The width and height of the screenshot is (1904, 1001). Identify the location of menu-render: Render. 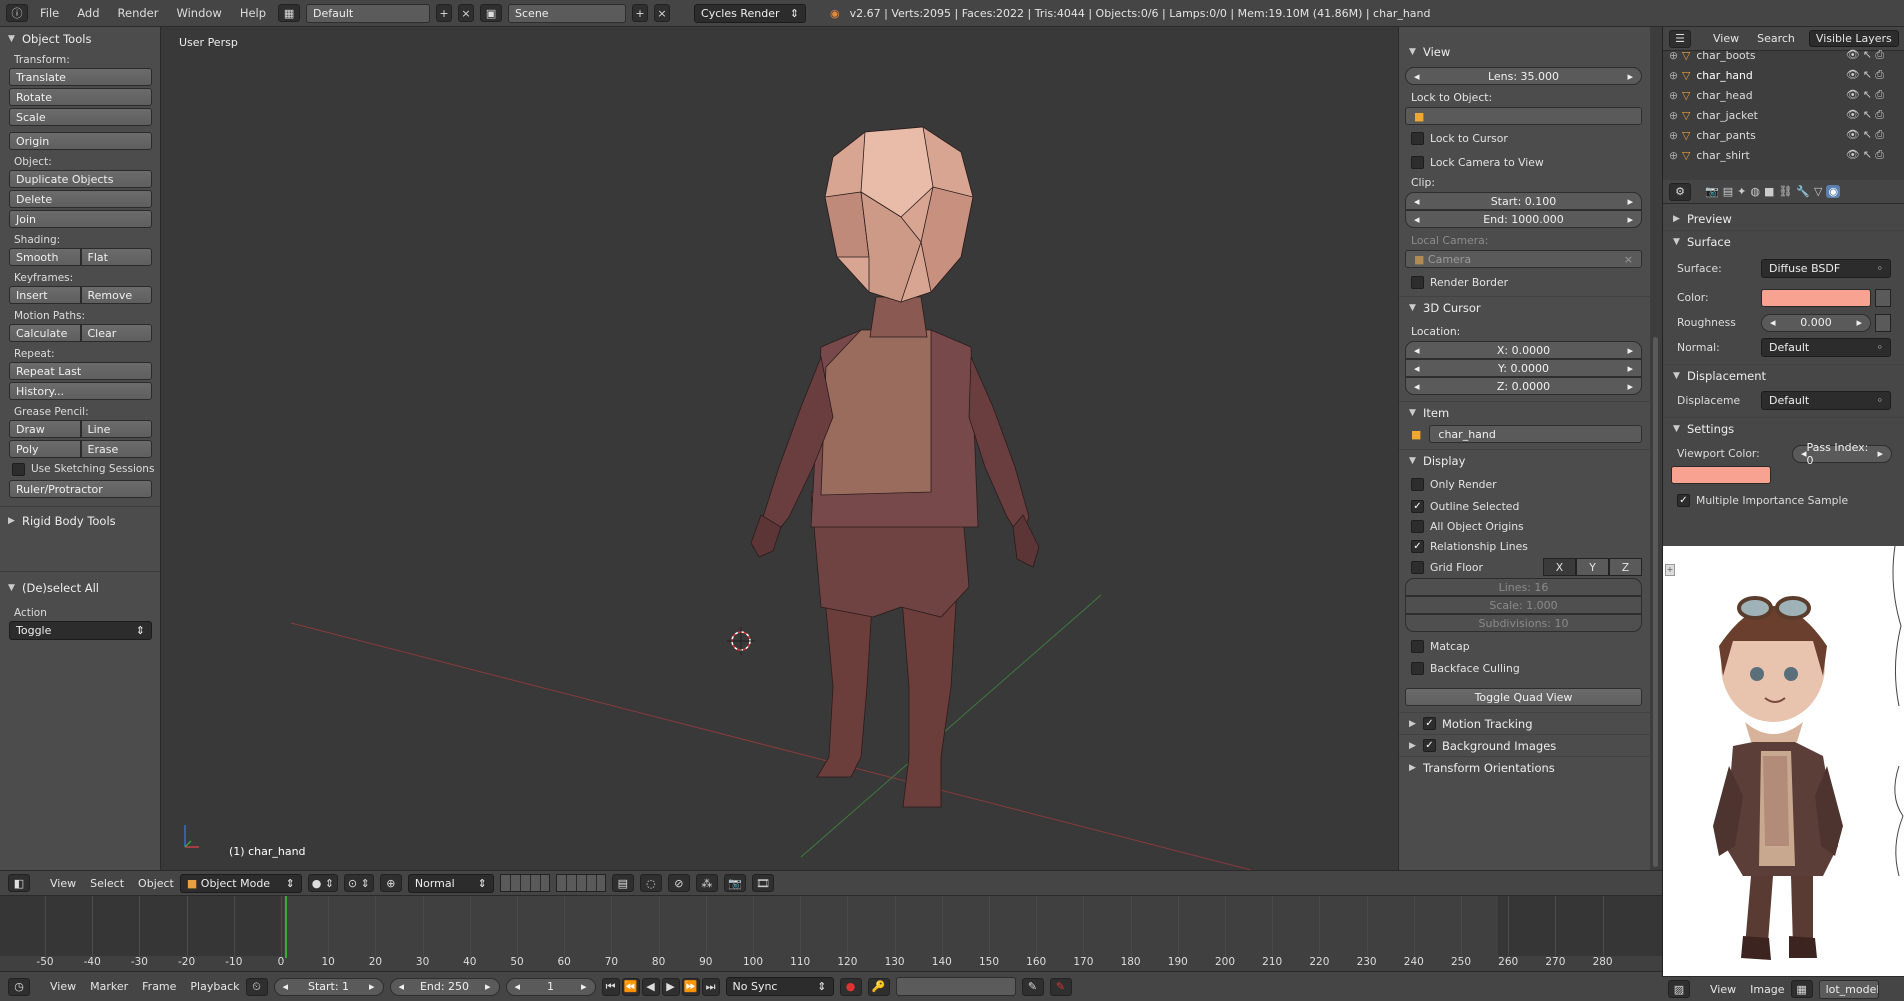
(138, 13).